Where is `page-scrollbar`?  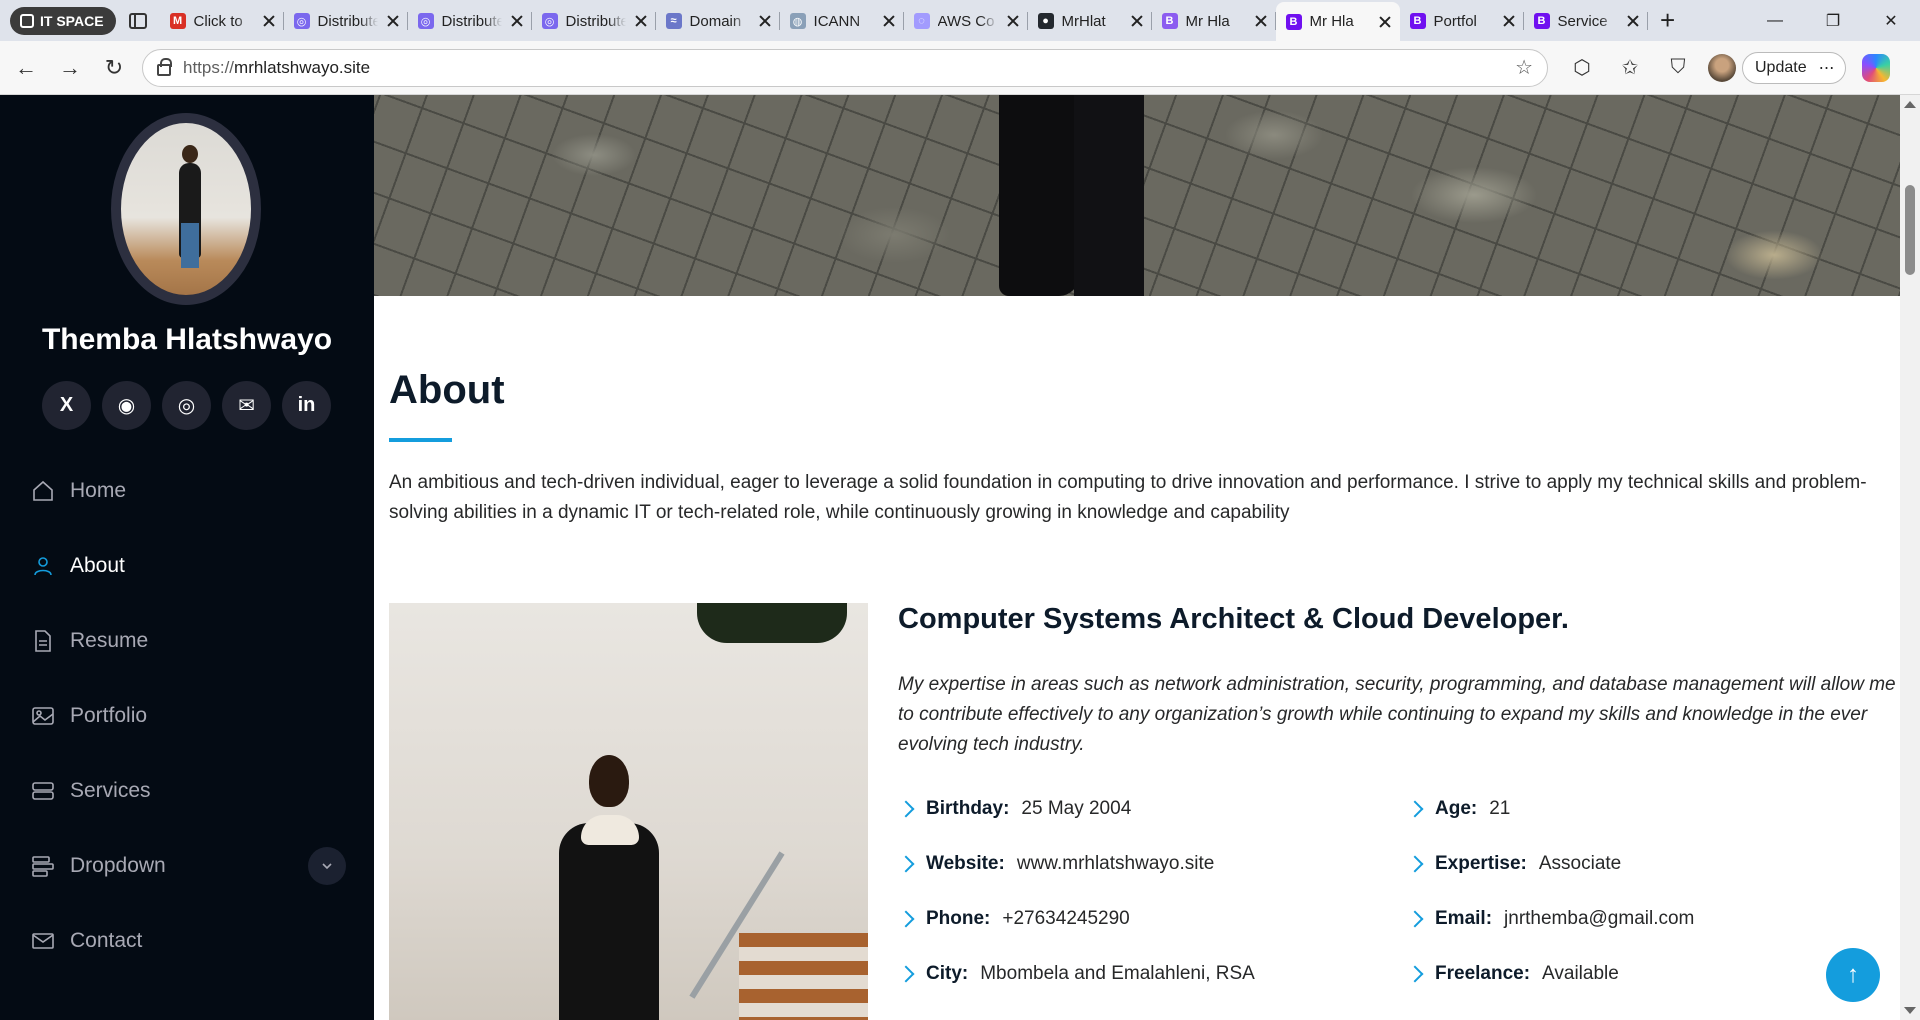 page-scrollbar is located at coordinates (1910, 557).